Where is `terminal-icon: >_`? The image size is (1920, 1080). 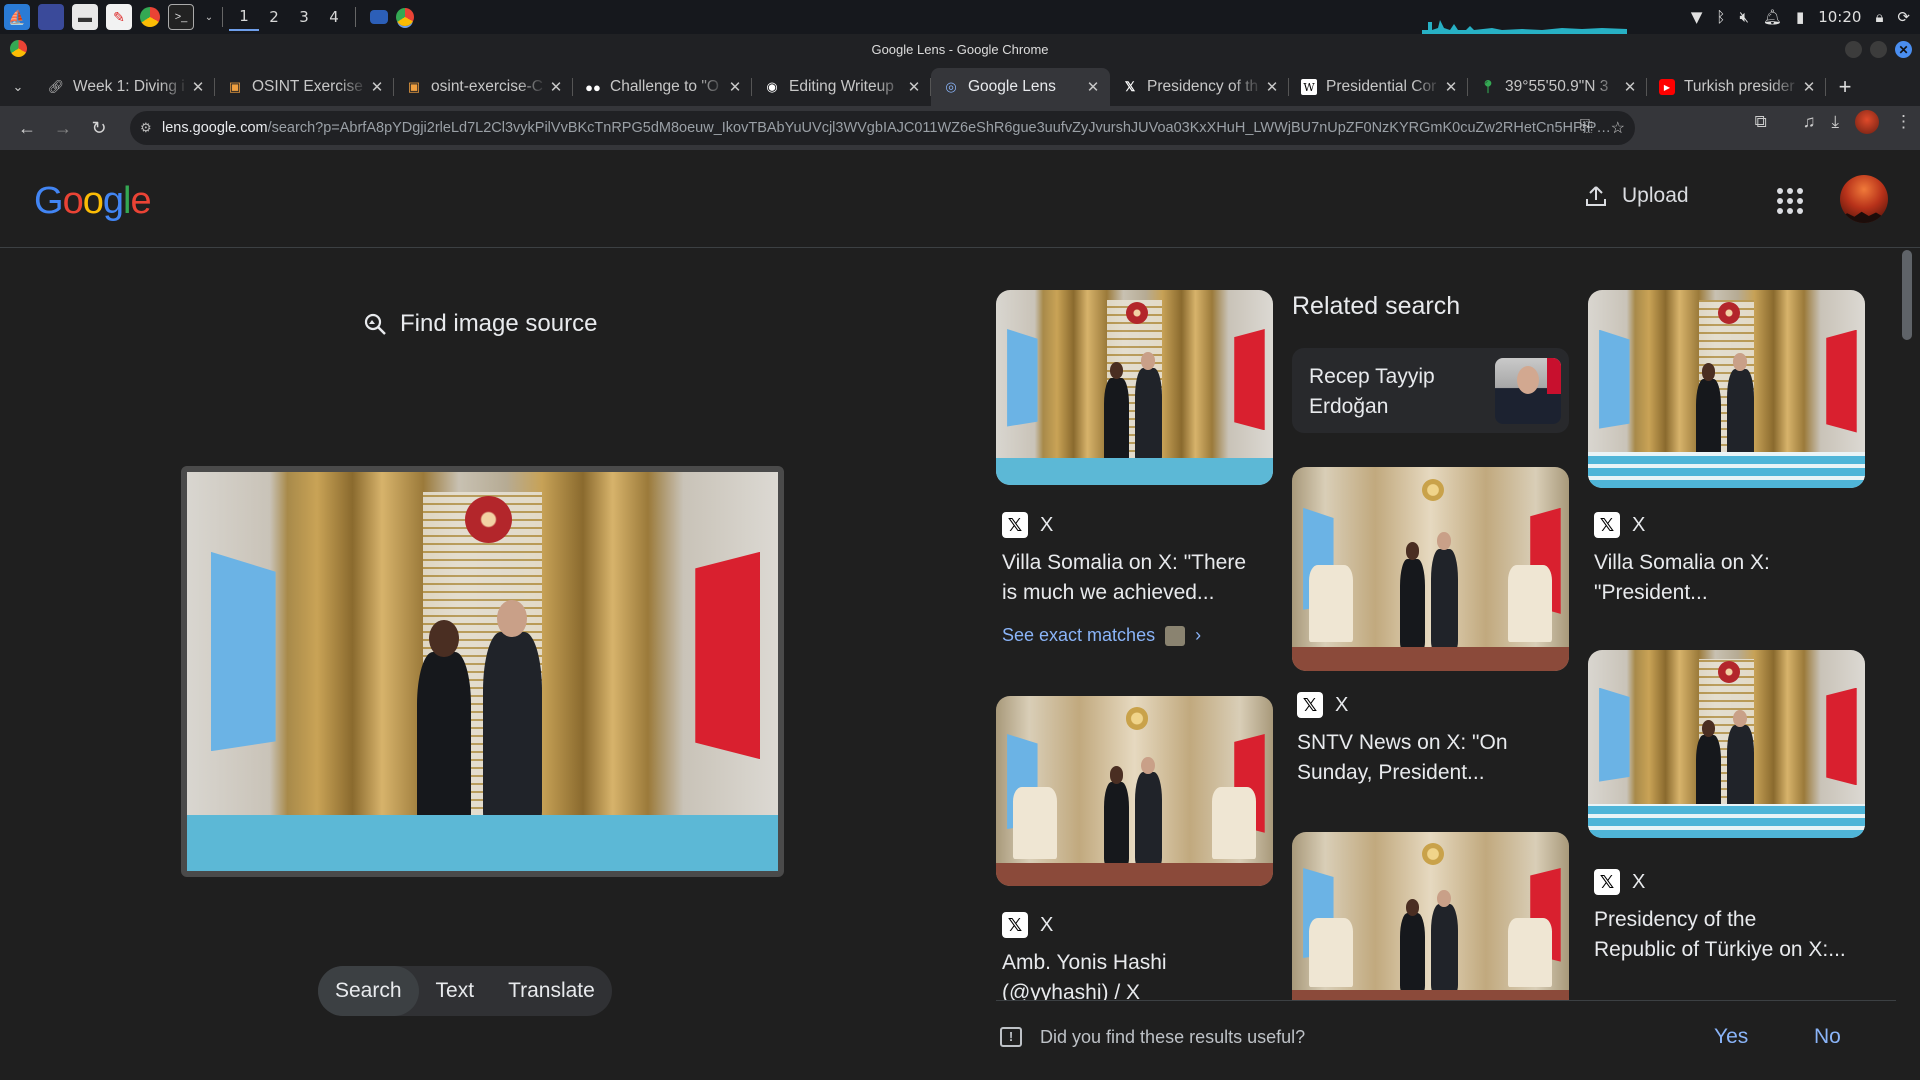 terminal-icon: >_ is located at coordinates (181, 17).